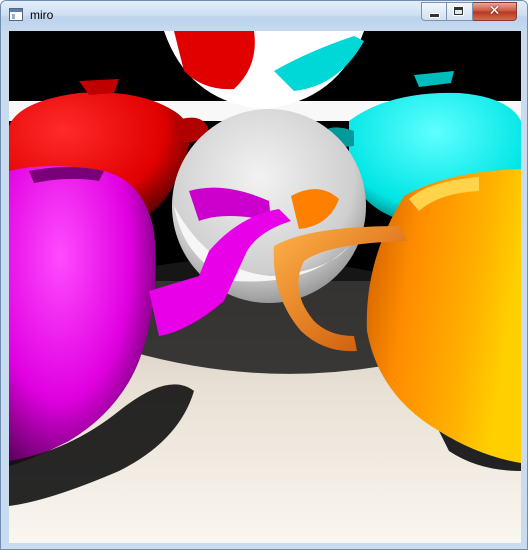 This screenshot has width=528, height=550. I want to click on close-icon: ✕, so click(494, 11).